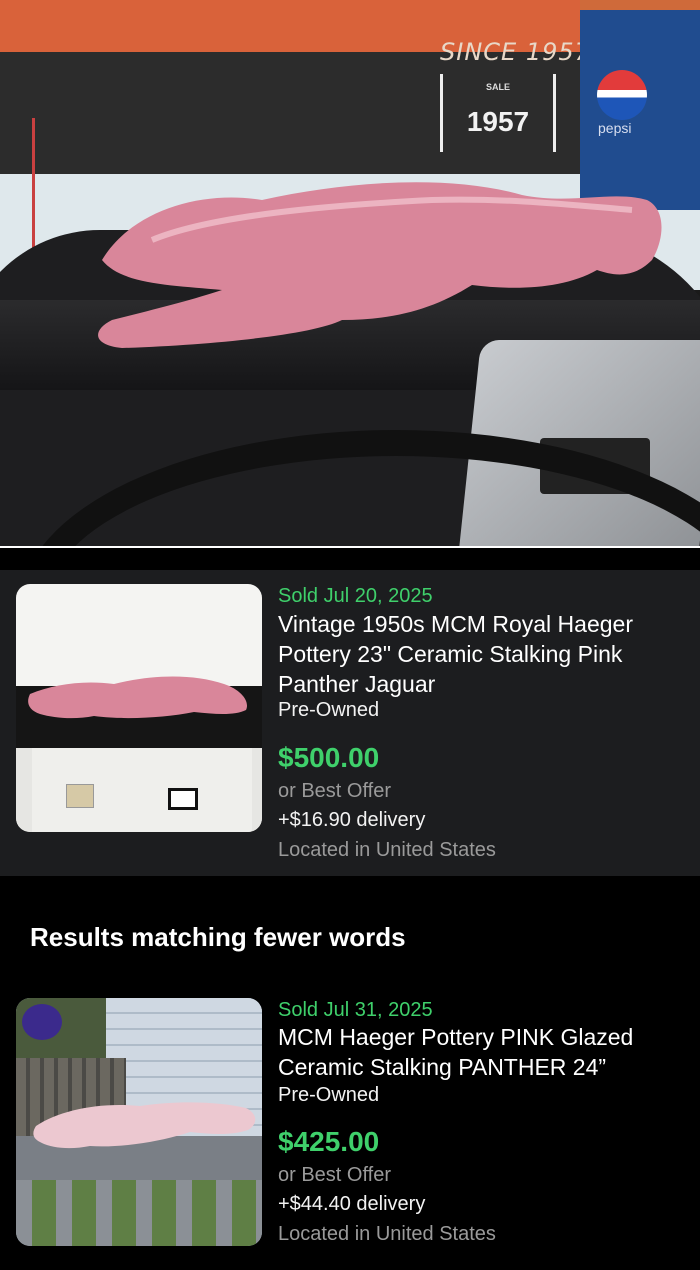 Image resolution: width=700 pixels, height=1270 pixels. What do you see at coordinates (329, 1141) in the screenshot?
I see `listing-price: $425.00` at bounding box center [329, 1141].